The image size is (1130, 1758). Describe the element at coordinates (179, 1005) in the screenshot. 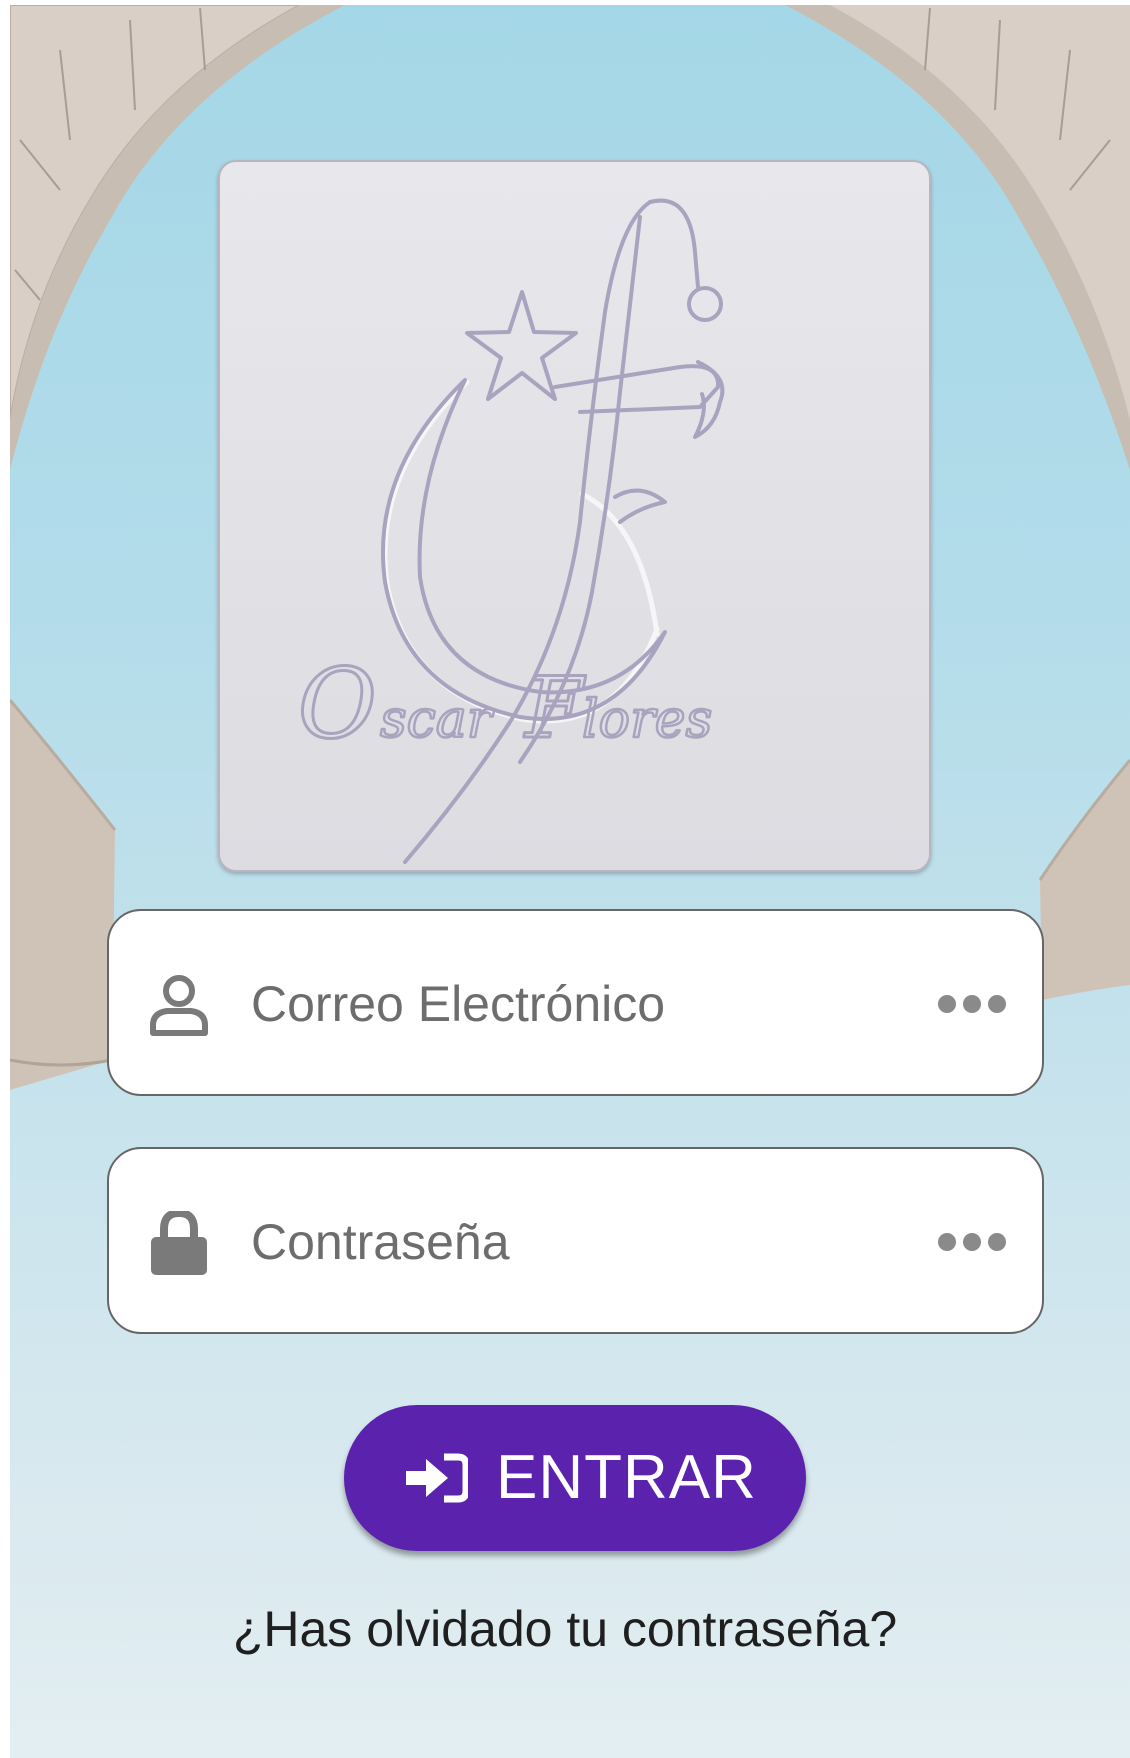

I see `user-icon` at that location.